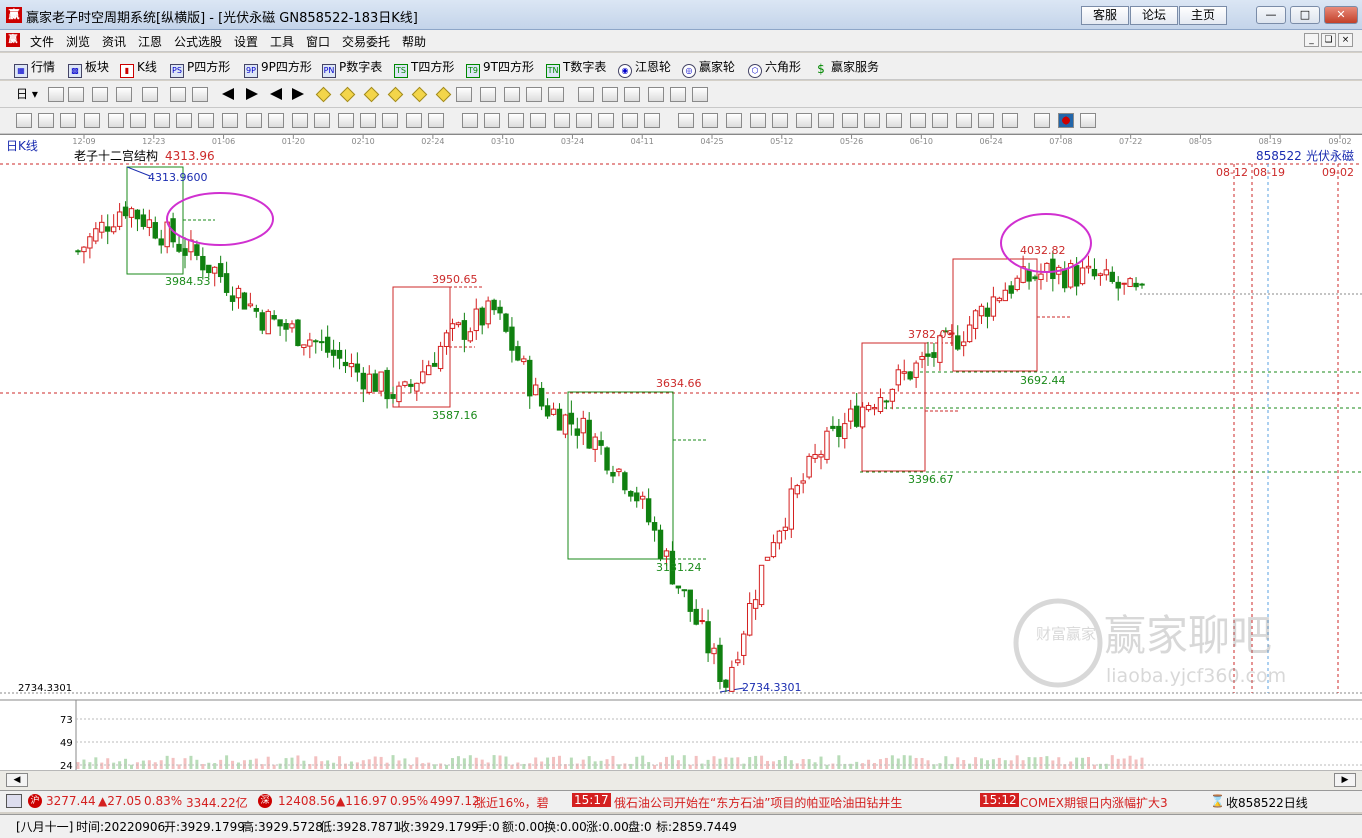 Image resolution: width=1362 pixels, height=838 pixels. Describe the element at coordinates (511, 802) in the screenshot. I see `news-fragment: 涨近16%，碧` at that location.